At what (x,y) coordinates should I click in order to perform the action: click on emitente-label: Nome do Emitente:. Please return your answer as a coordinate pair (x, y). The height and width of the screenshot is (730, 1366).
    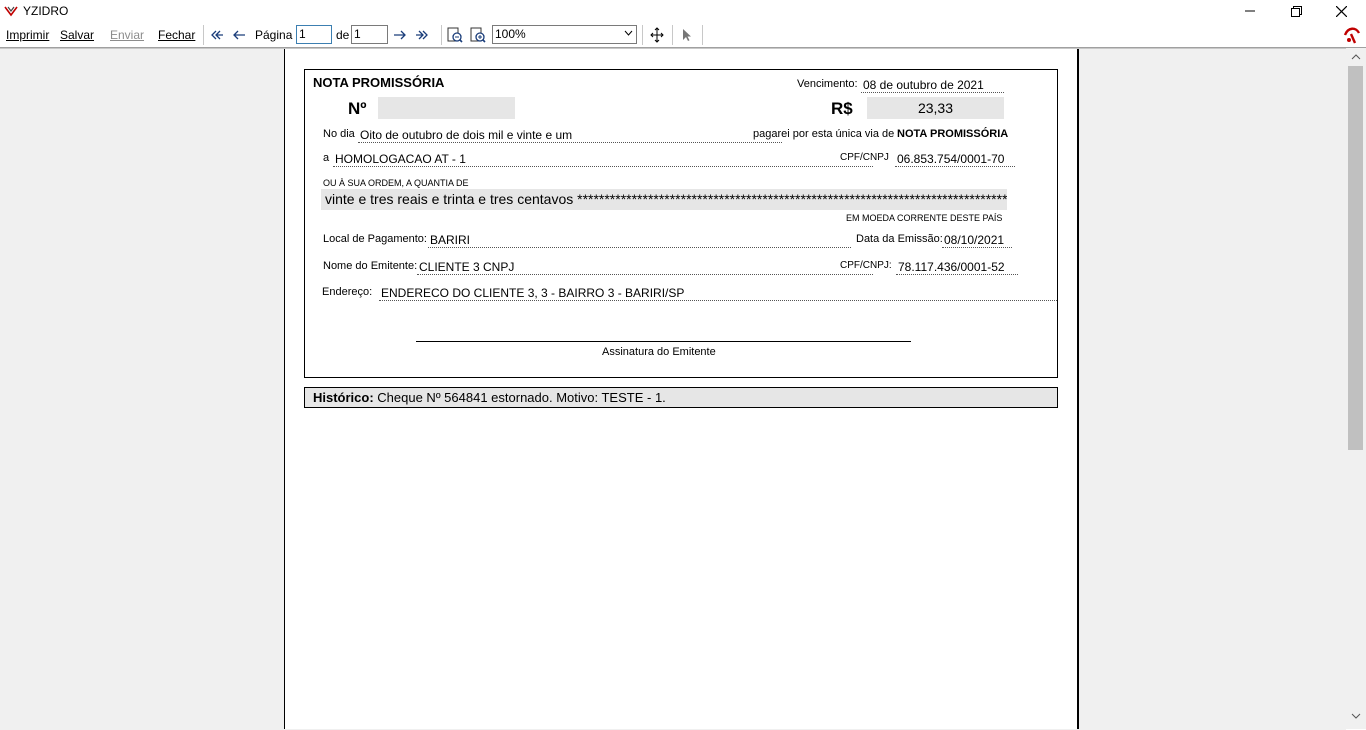
    Looking at the image, I should click on (370, 266).